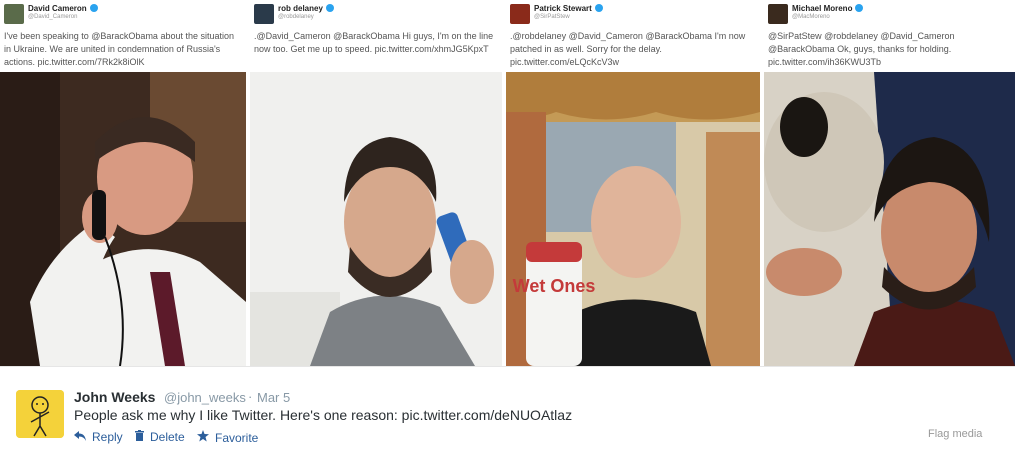 The width and height of the screenshot is (1015, 459). Describe the element at coordinates (40, 414) in the screenshot. I see `stick-figure-avatar` at that location.